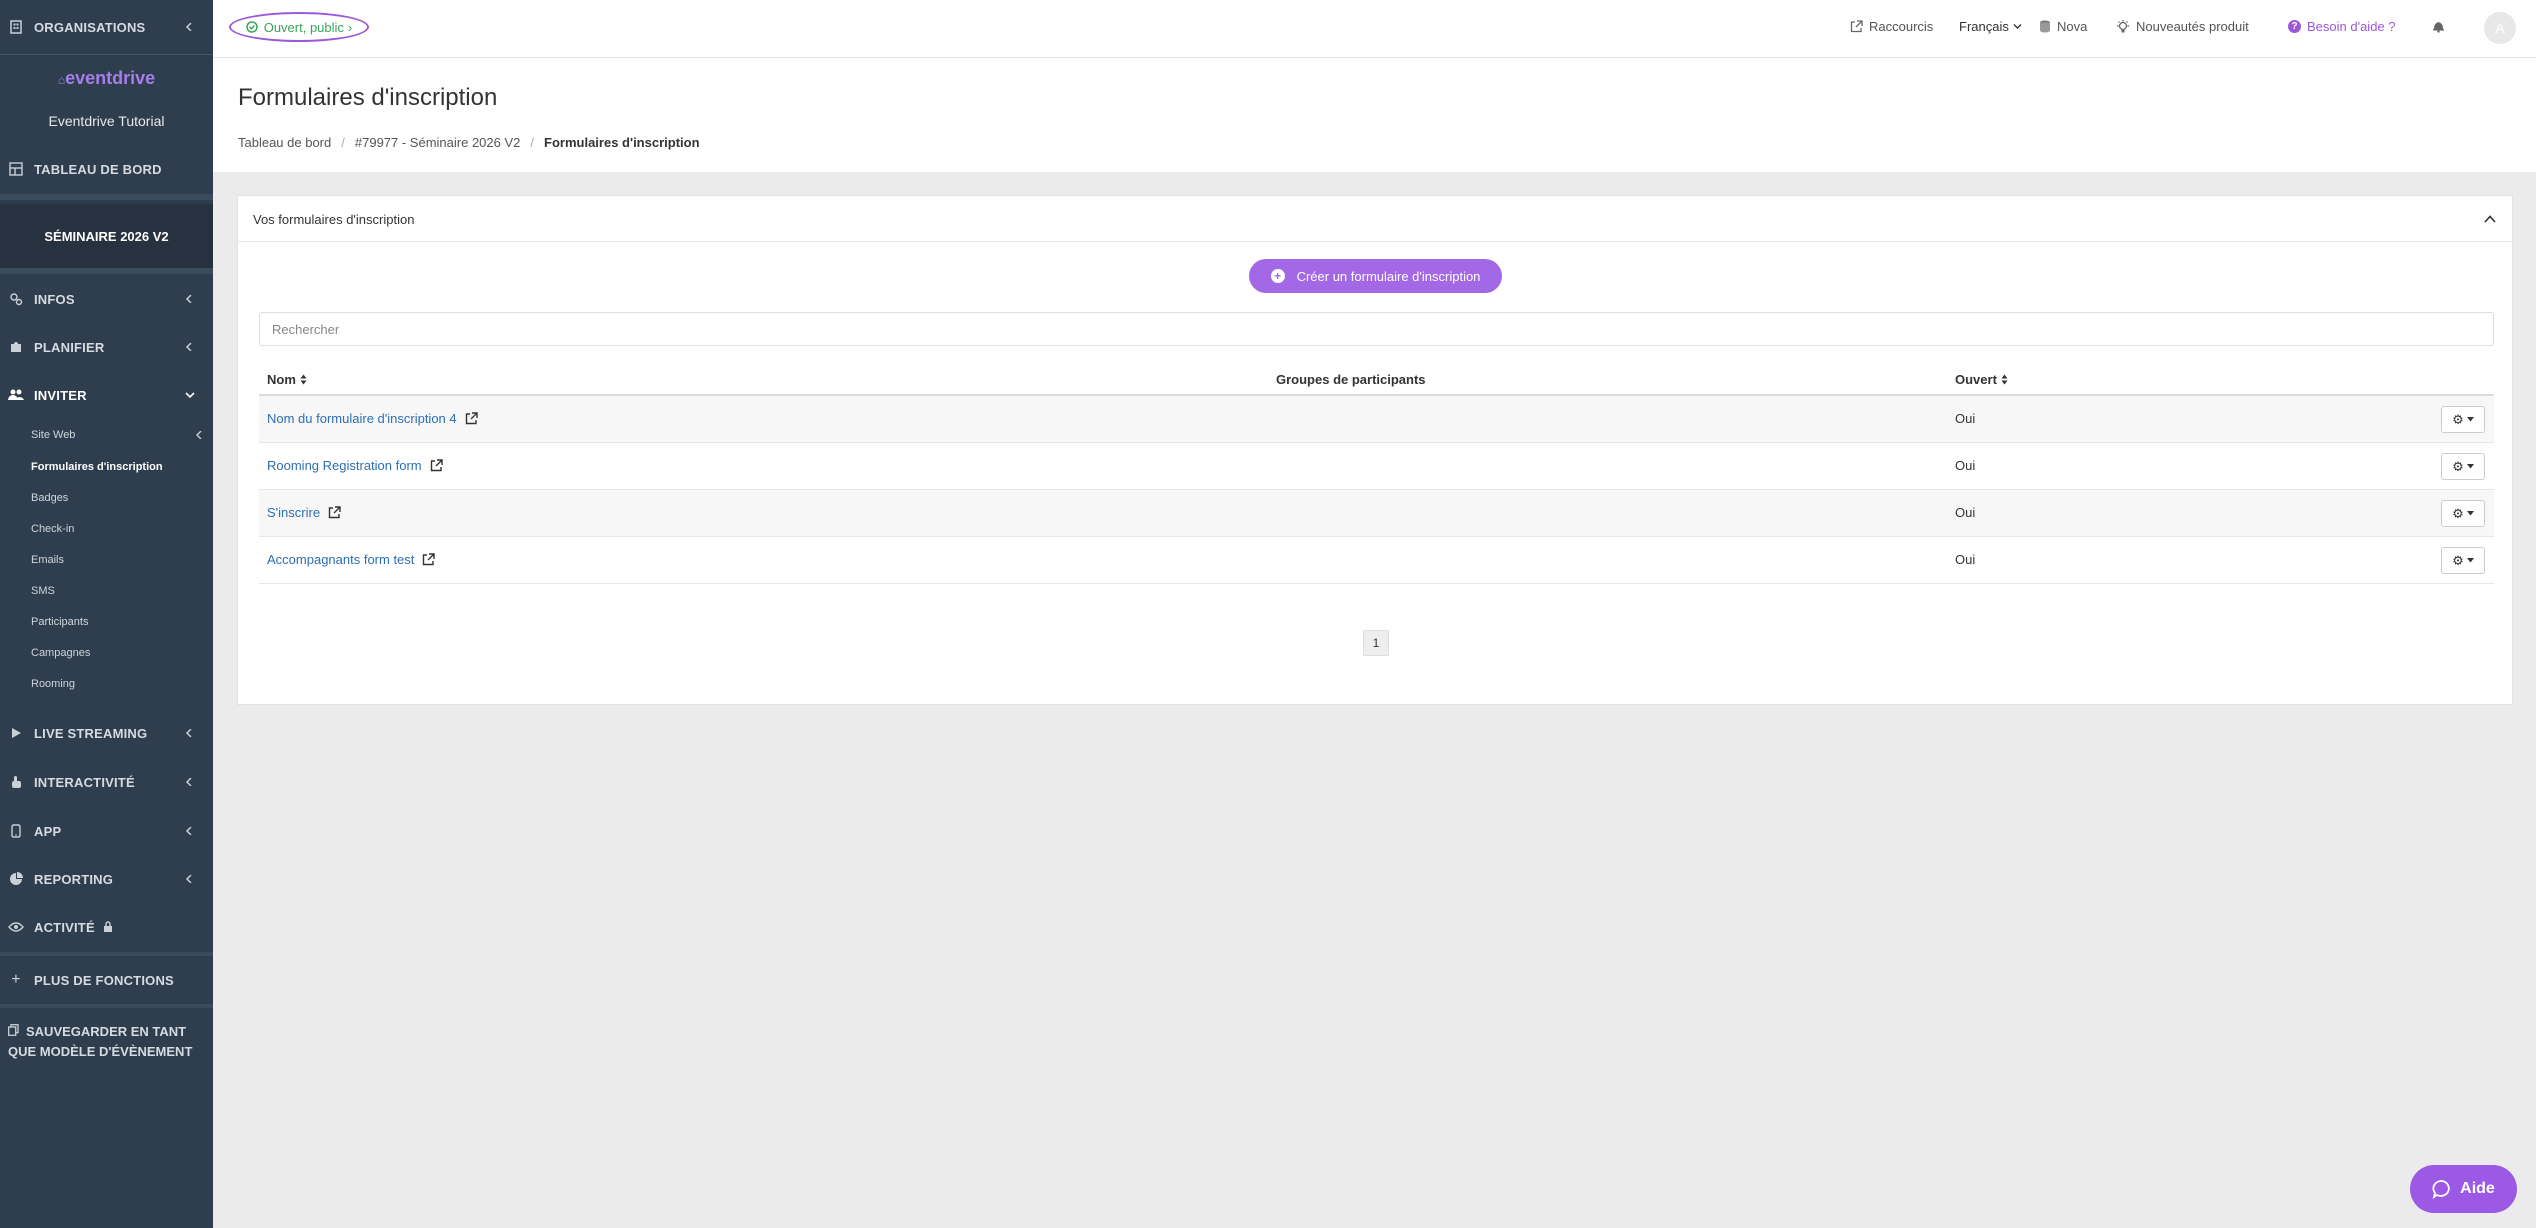  I want to click on sidebar-item-organisations: ORGANISATIONS, so click(106, 27).